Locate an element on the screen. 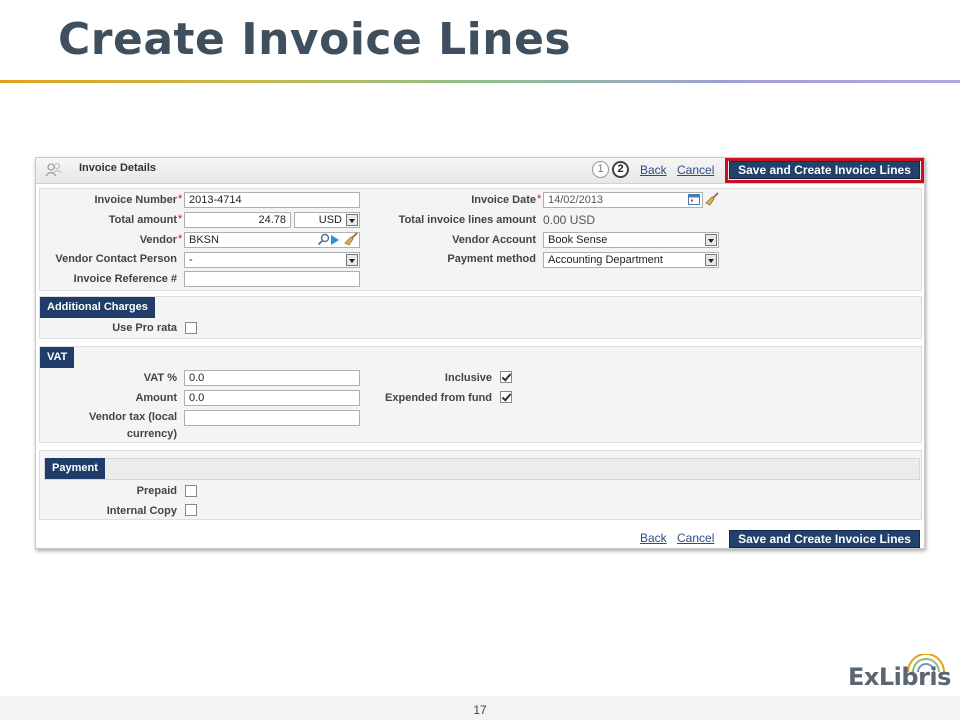 The height and width of the screenshot is (720, 960). page-number: 17 is located at coordinates (480, 710).